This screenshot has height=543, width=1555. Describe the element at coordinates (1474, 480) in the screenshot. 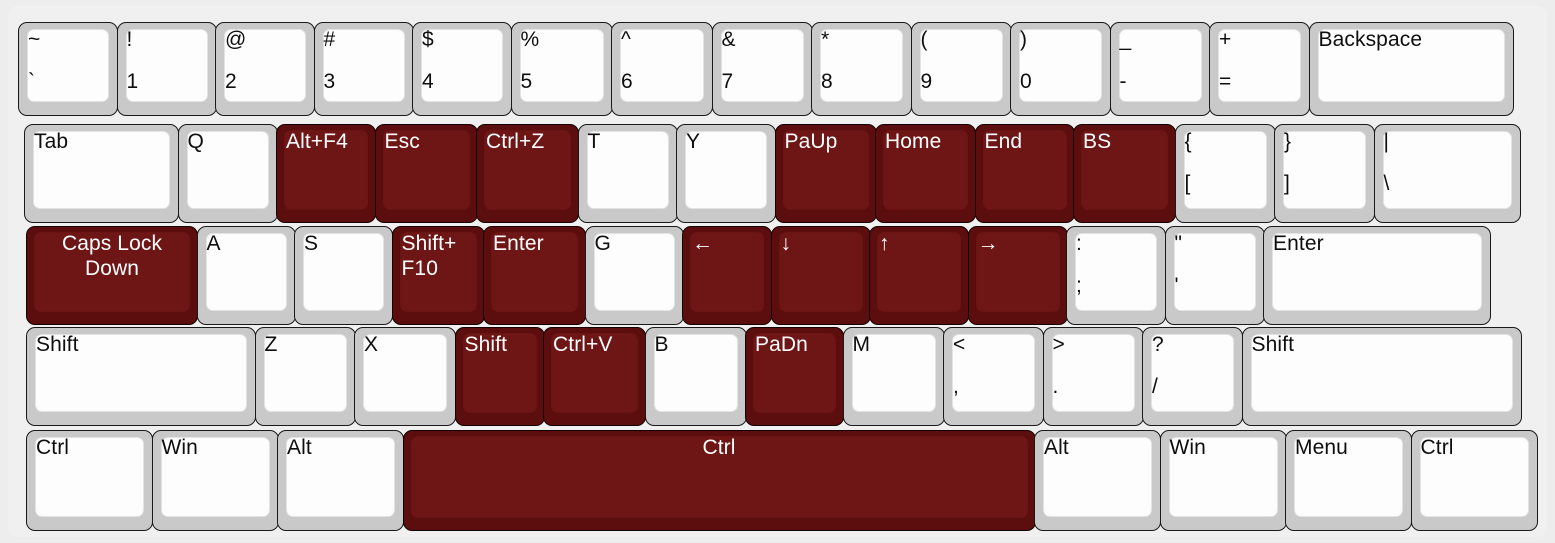

I see `key-rctrl: Ctrl` at that location.